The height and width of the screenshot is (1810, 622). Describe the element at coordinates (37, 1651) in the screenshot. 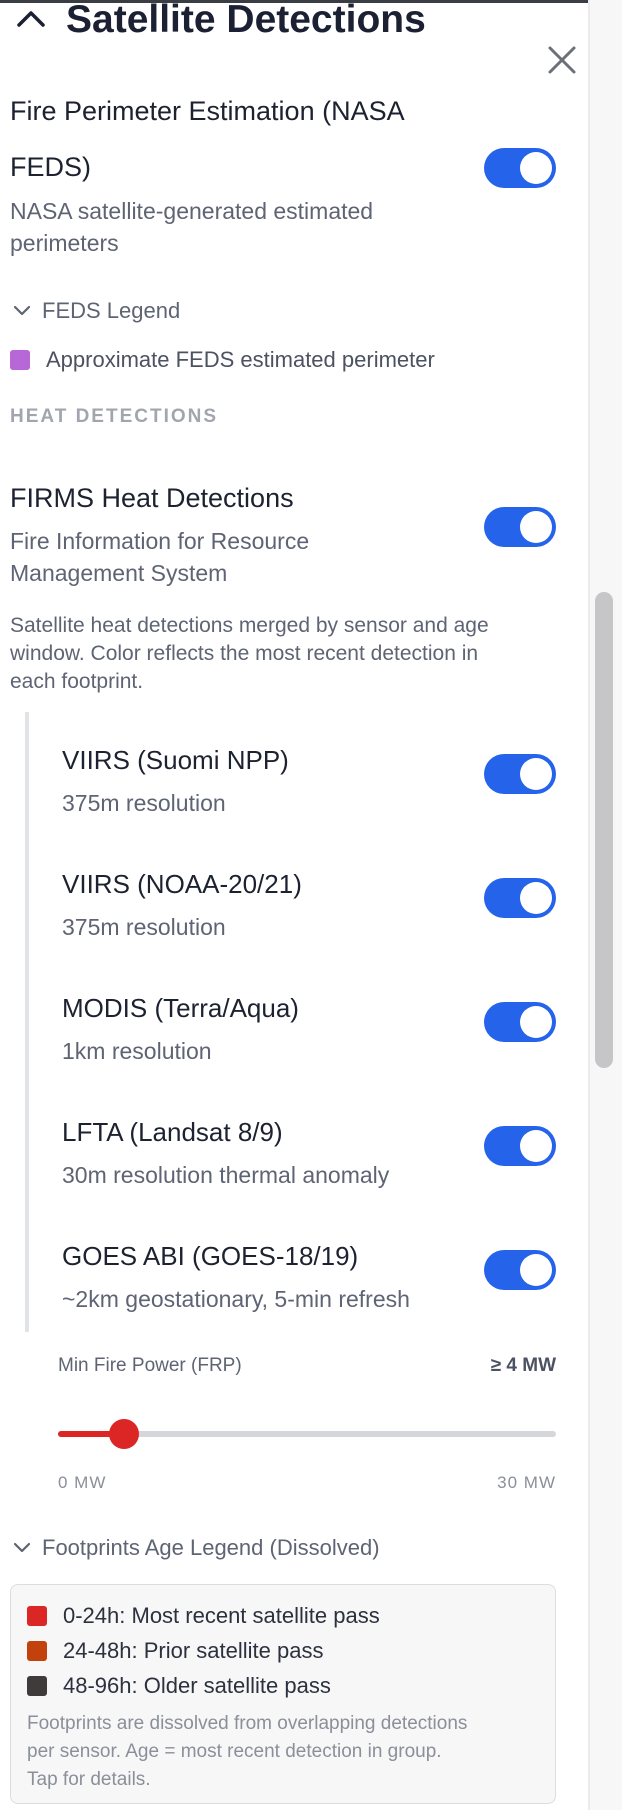

I see `age-swatch-24-48h` at that location.